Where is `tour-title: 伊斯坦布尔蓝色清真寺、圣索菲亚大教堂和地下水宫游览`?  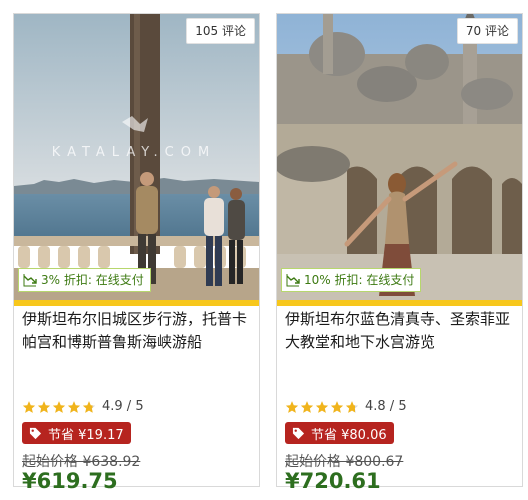 tour-title: 伊斯坦布尔蓝色清真寺、圣索菲亚大教堂和地下水宫游览 is located at coordinates (401, 331).